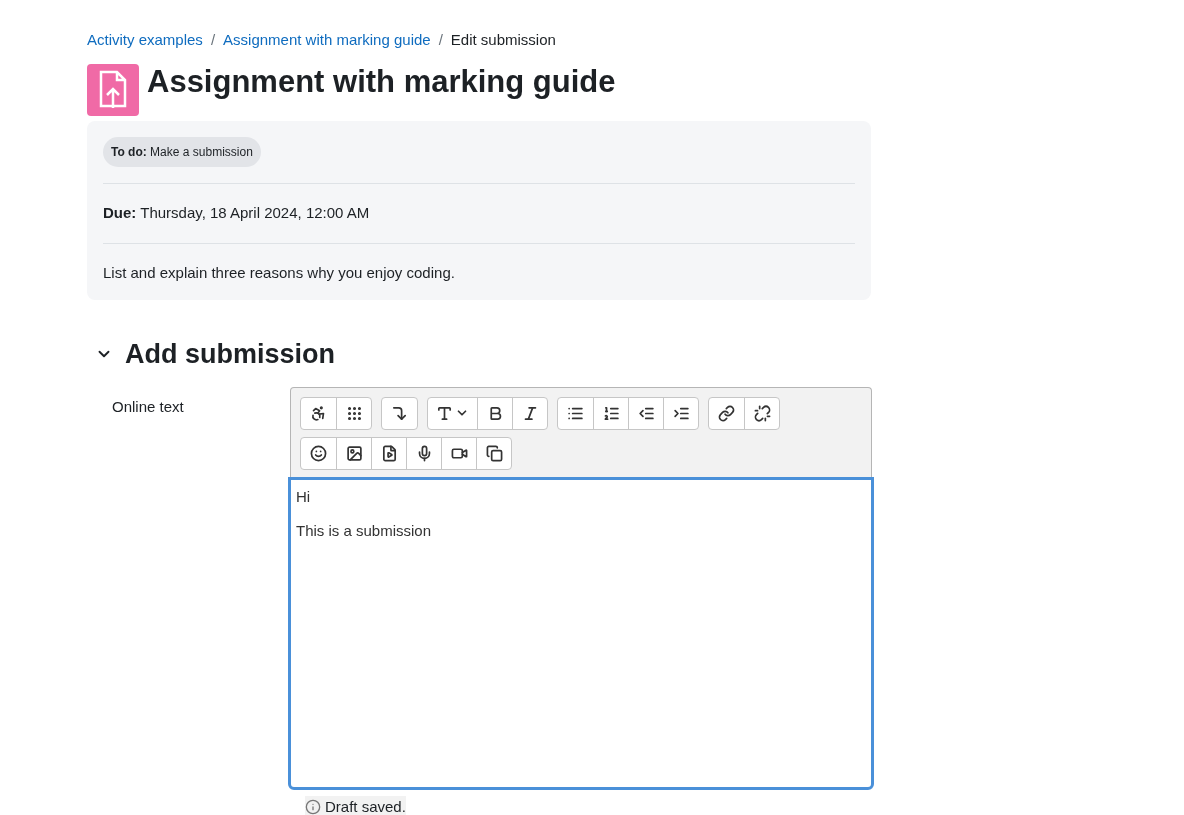 This screenshot has width=1184, height=815. What do you see at coordinates (318, 413) in the screenshot?
I see `accessibility-icon` at bounding box center [318, 413].